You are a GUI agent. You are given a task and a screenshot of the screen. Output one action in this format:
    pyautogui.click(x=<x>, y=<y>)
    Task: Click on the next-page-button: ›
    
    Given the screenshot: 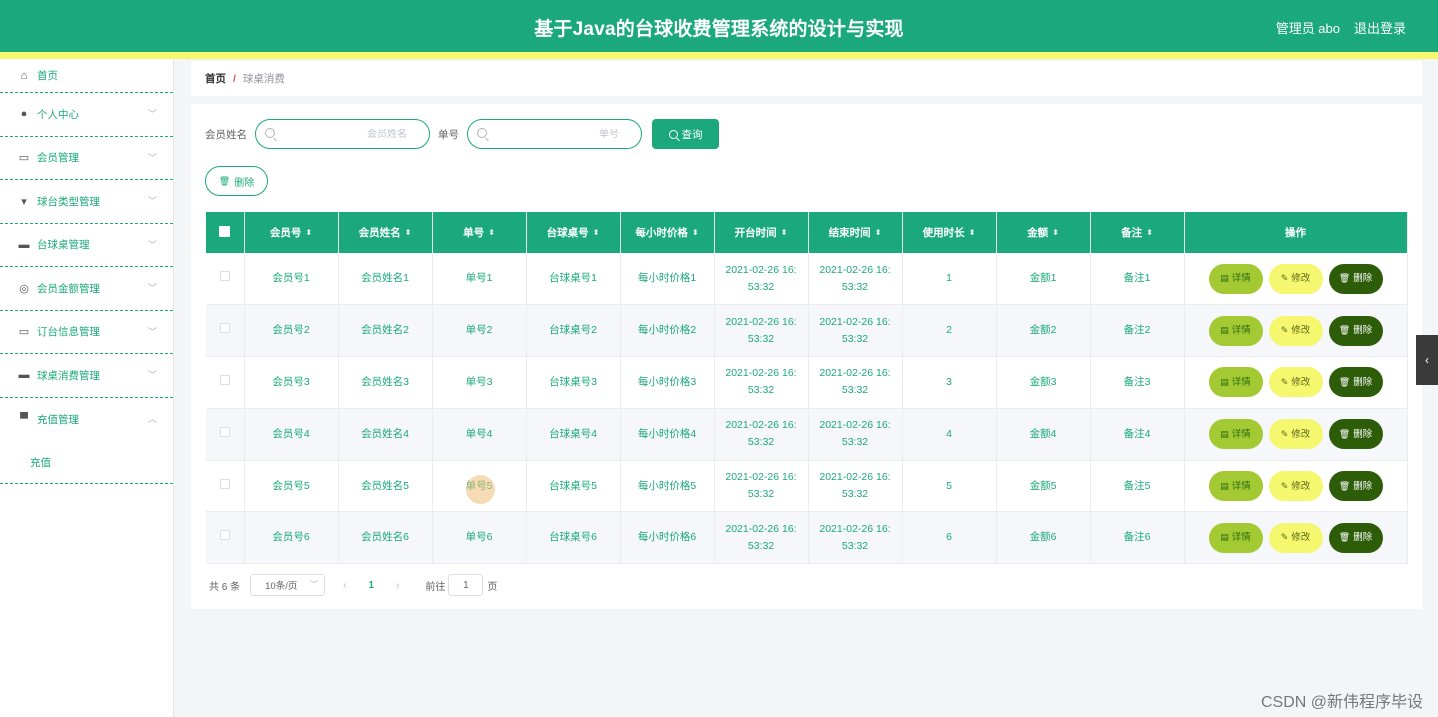 What is the action you would take?
    pyautogui.click(x=397, y=585)
    